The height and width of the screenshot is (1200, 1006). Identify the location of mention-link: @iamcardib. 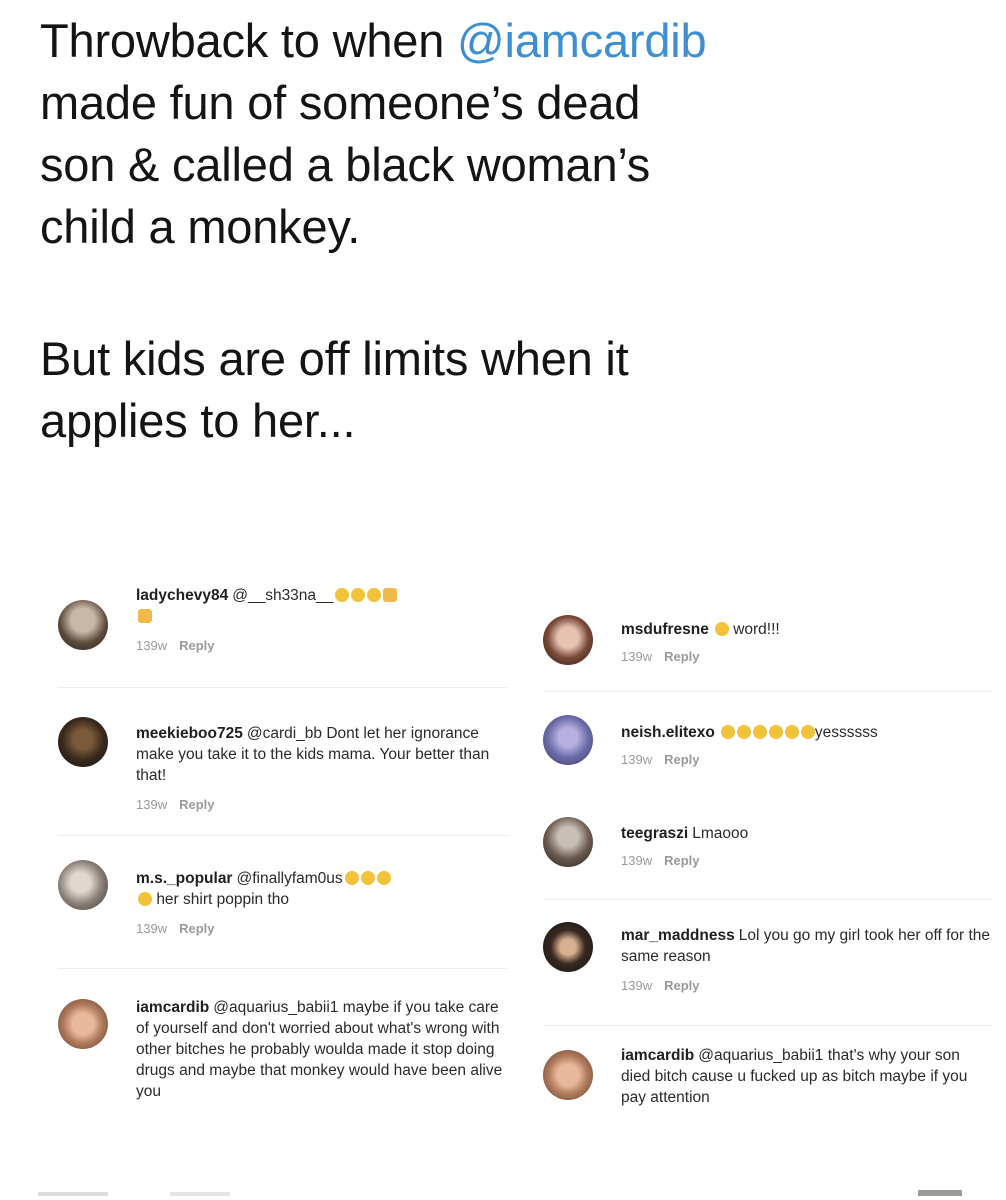
(582, 40).